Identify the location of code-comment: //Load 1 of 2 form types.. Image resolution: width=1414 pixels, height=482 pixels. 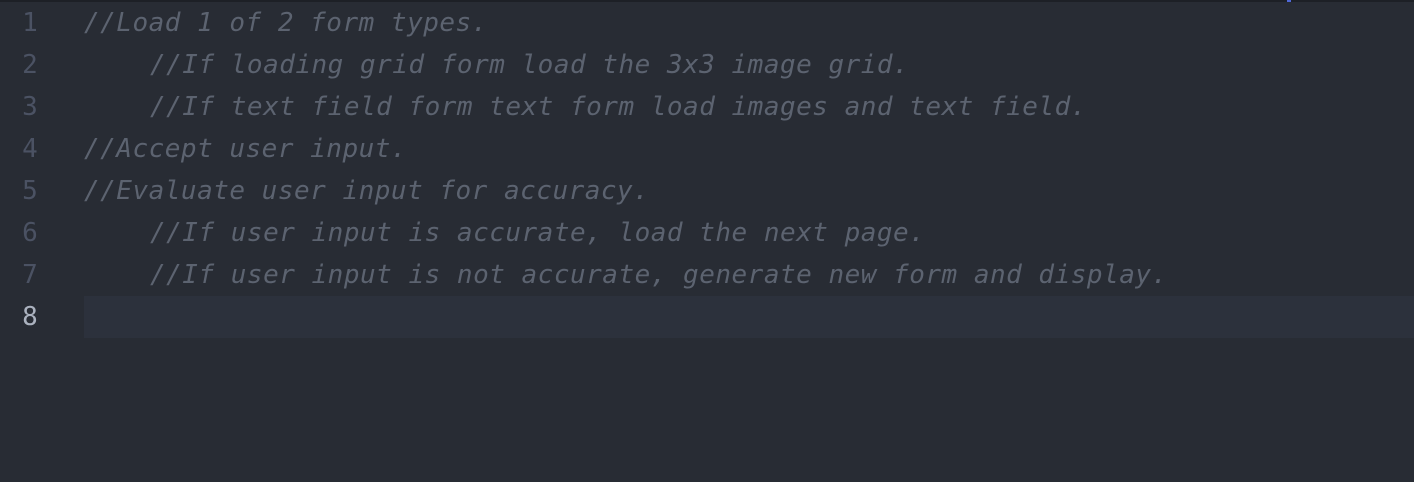
(749, 23).